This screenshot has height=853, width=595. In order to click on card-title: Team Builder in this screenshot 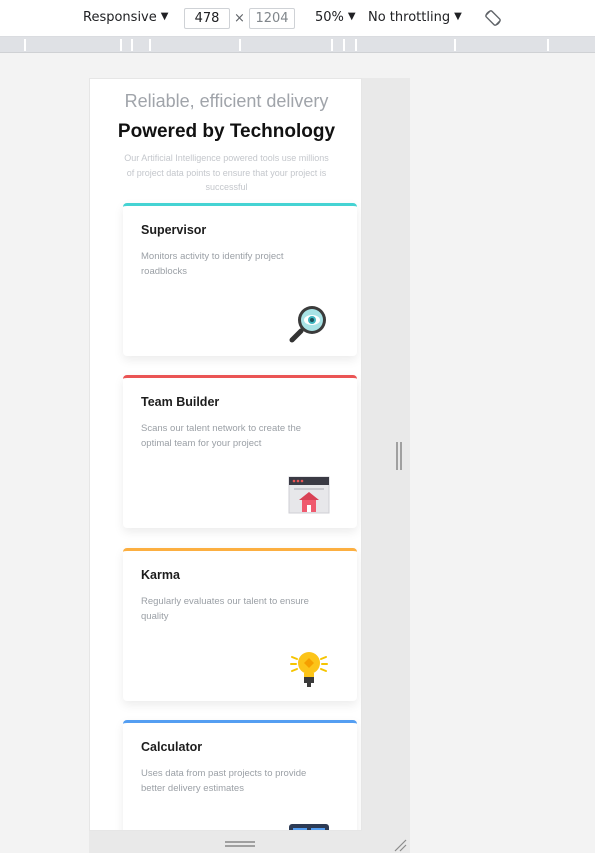, I will do `click(180, 402)`.